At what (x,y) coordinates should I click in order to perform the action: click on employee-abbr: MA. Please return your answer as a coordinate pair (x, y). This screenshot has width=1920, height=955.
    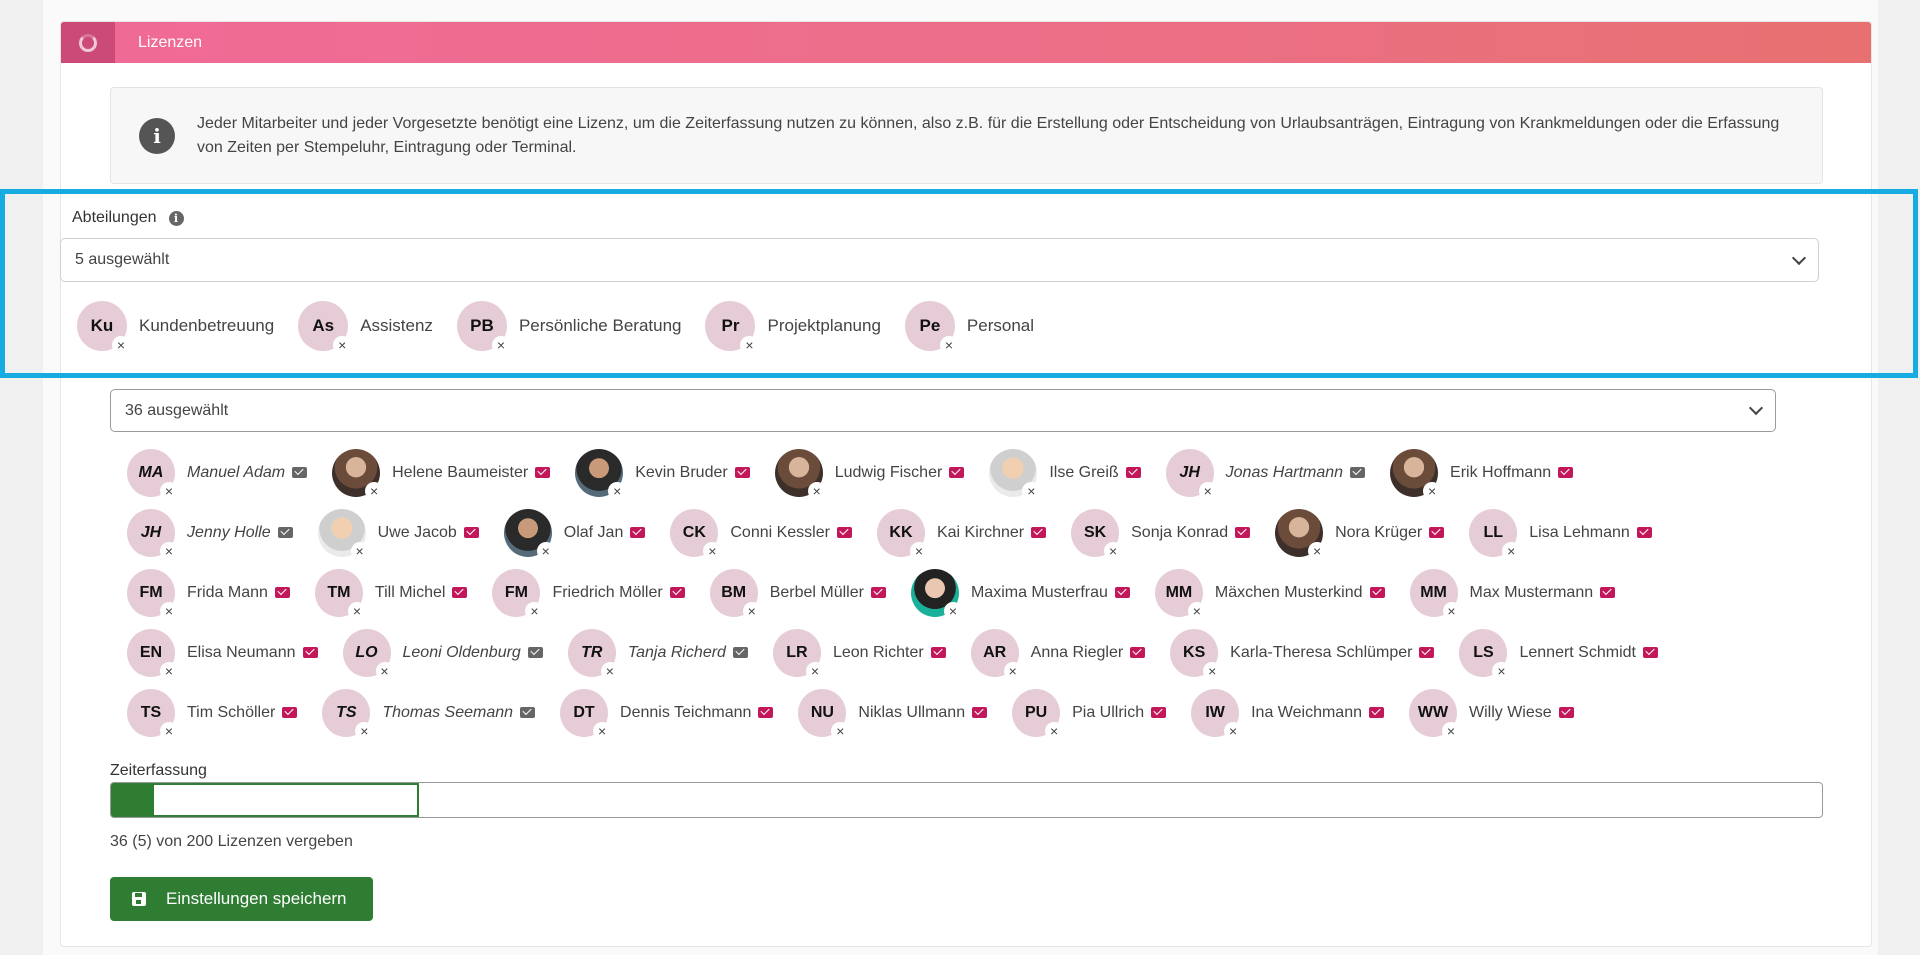
    Looking at the image, I should click on (151, 472).